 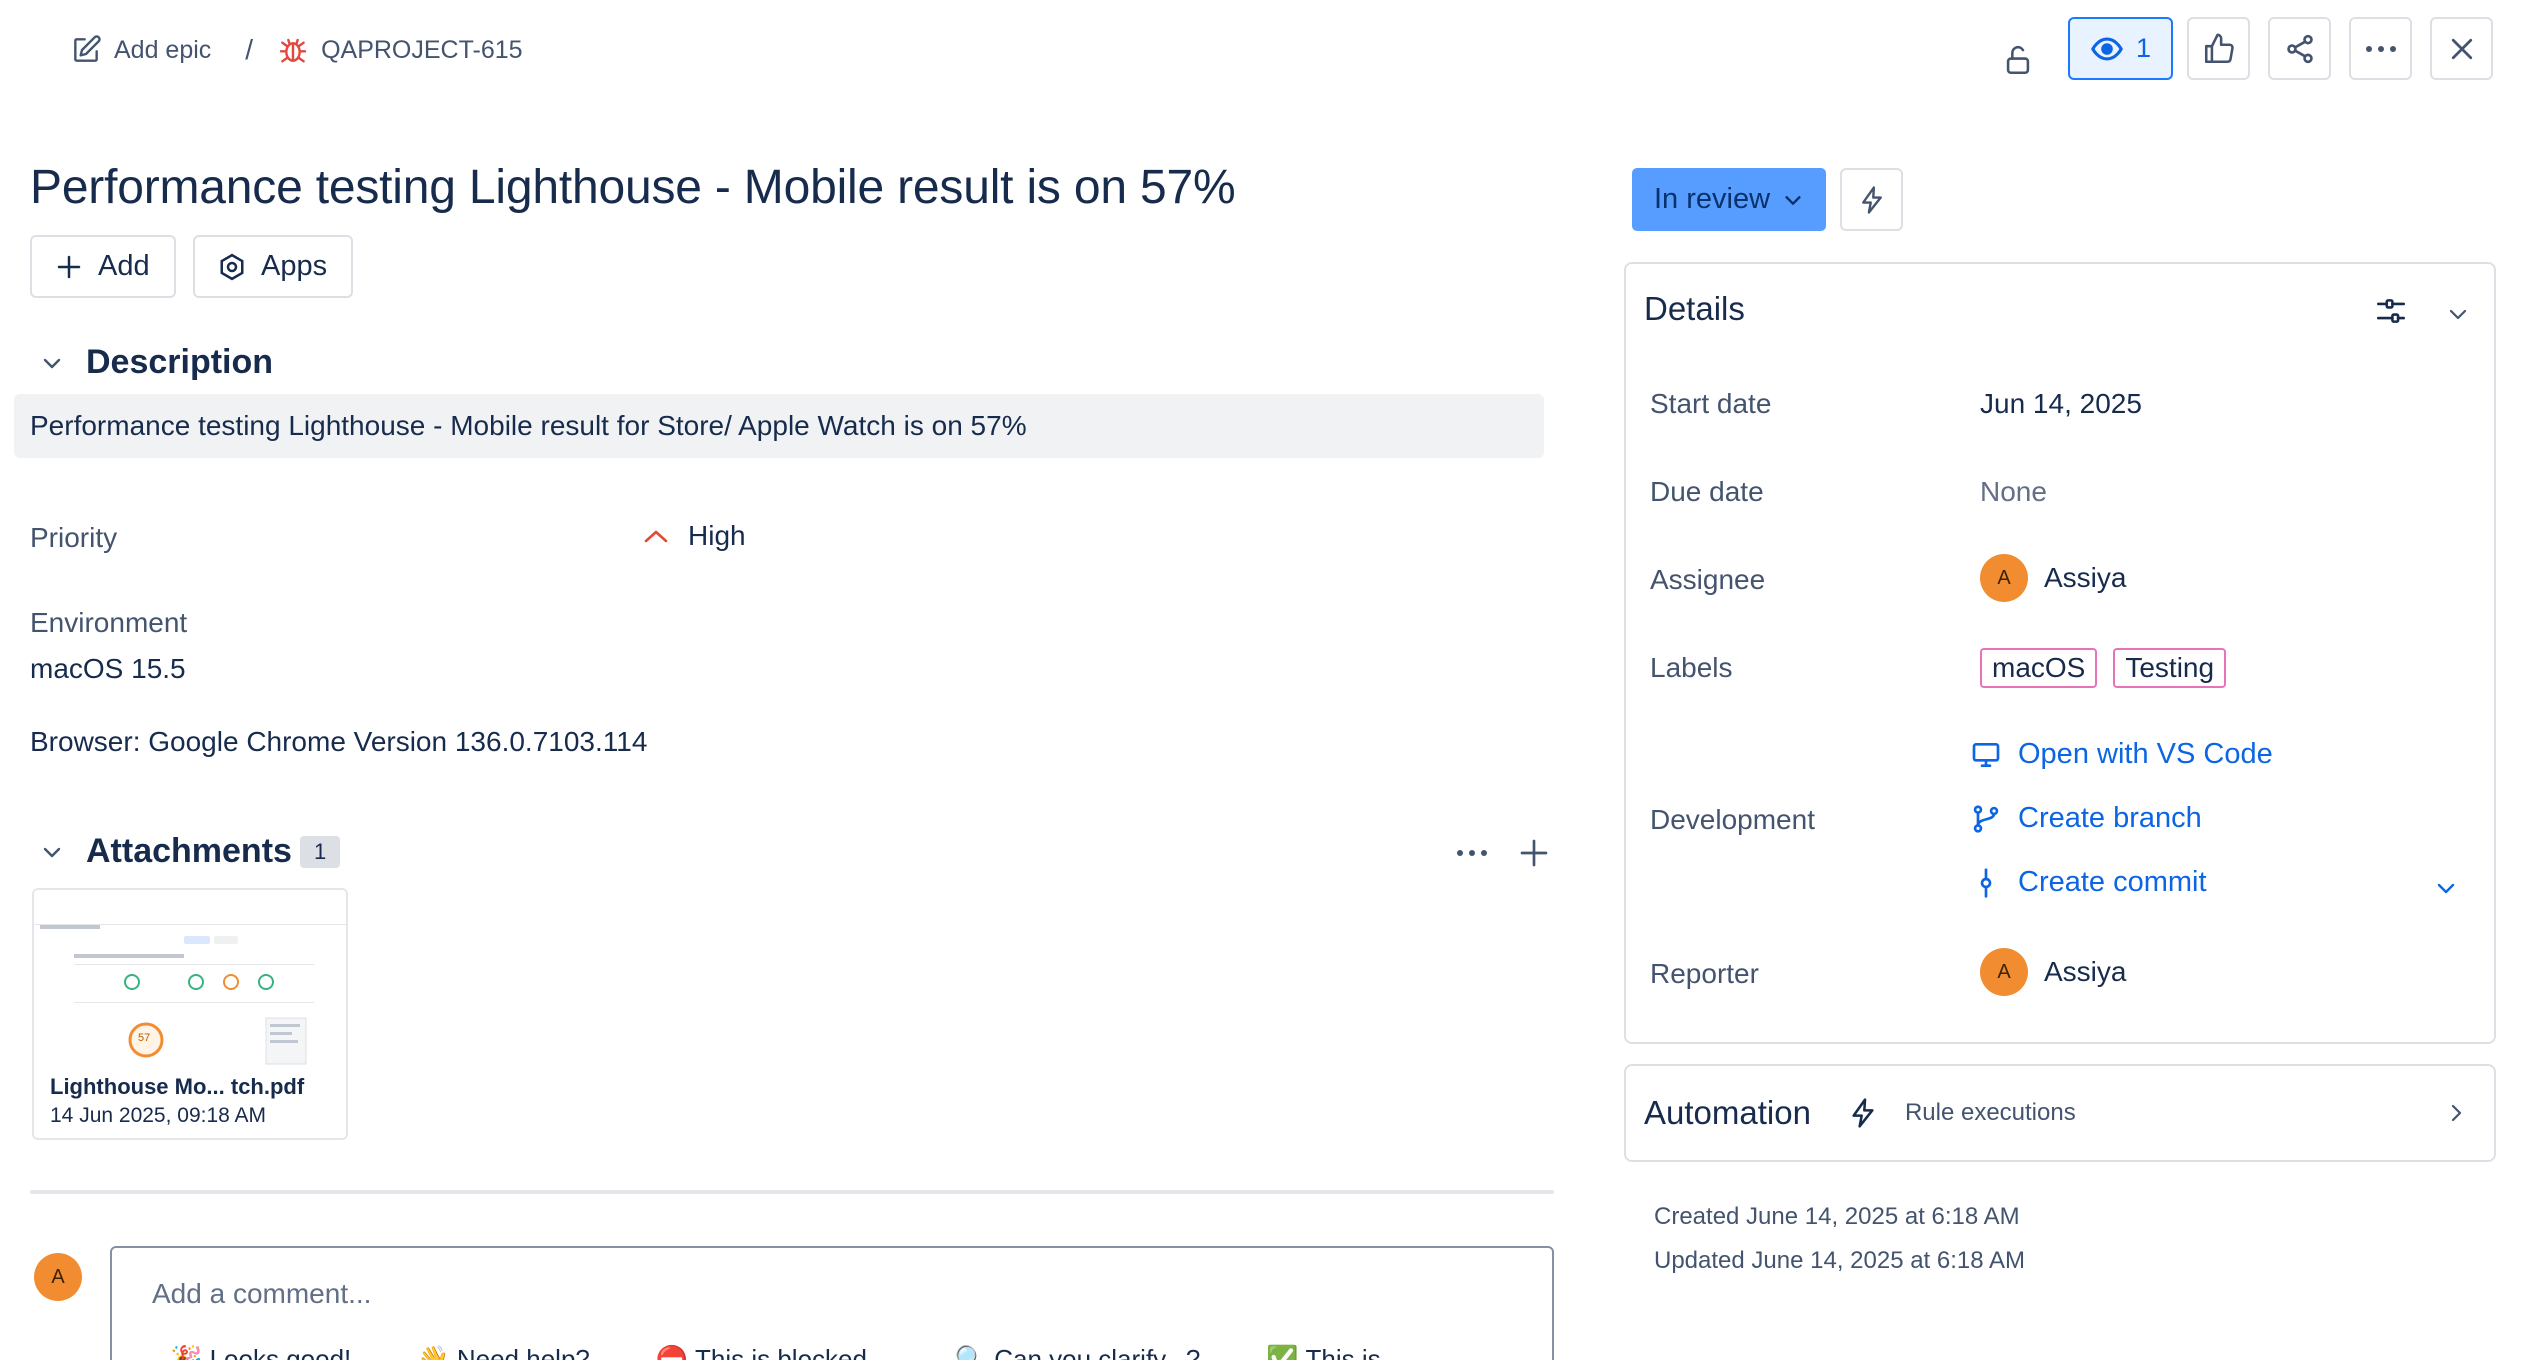 What do you see at coordinates (2170, 668) in the screenshot?
I see `label-chip: Testing` at bounding box center [2170, 668].